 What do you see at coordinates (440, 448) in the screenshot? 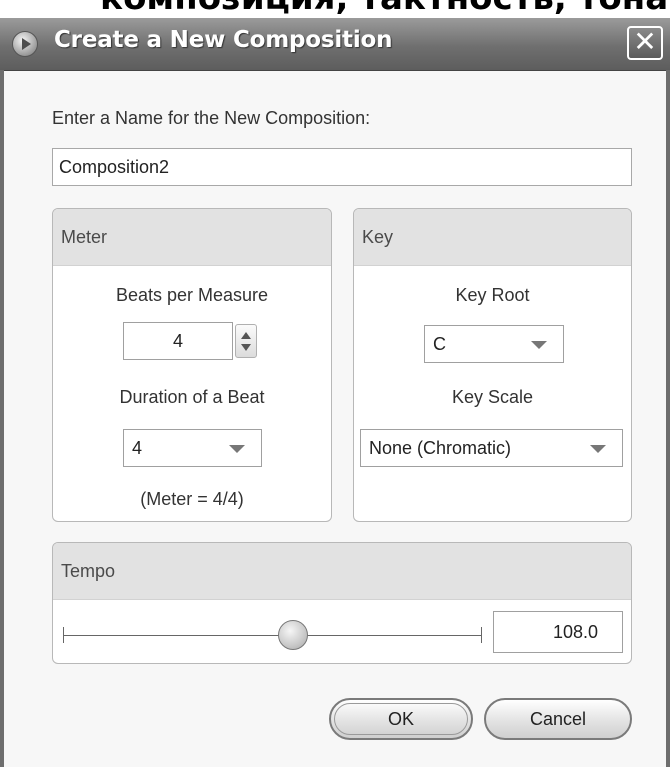
I see `key-scale-value: None (Chromatic)` at bounding box center [440, 448].